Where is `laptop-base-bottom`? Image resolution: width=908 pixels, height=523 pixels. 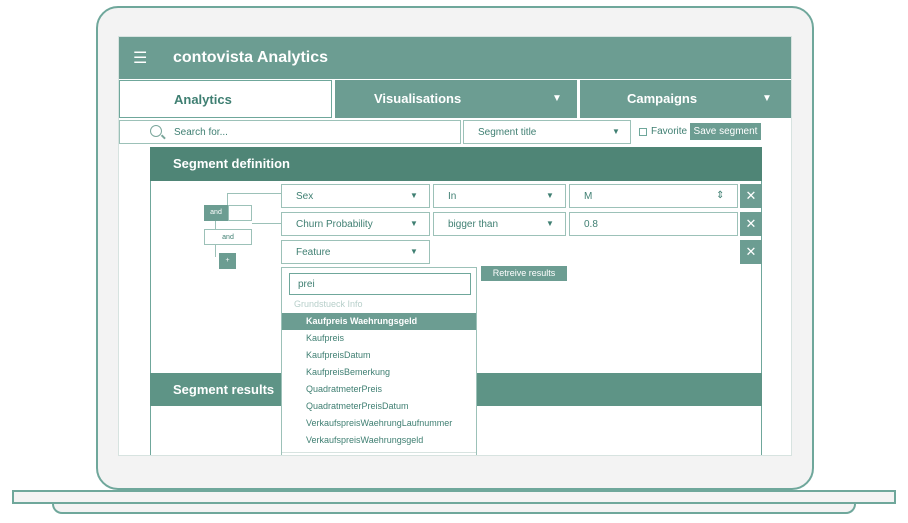 laptop-base-bottom is located at coordinates (454, 509).